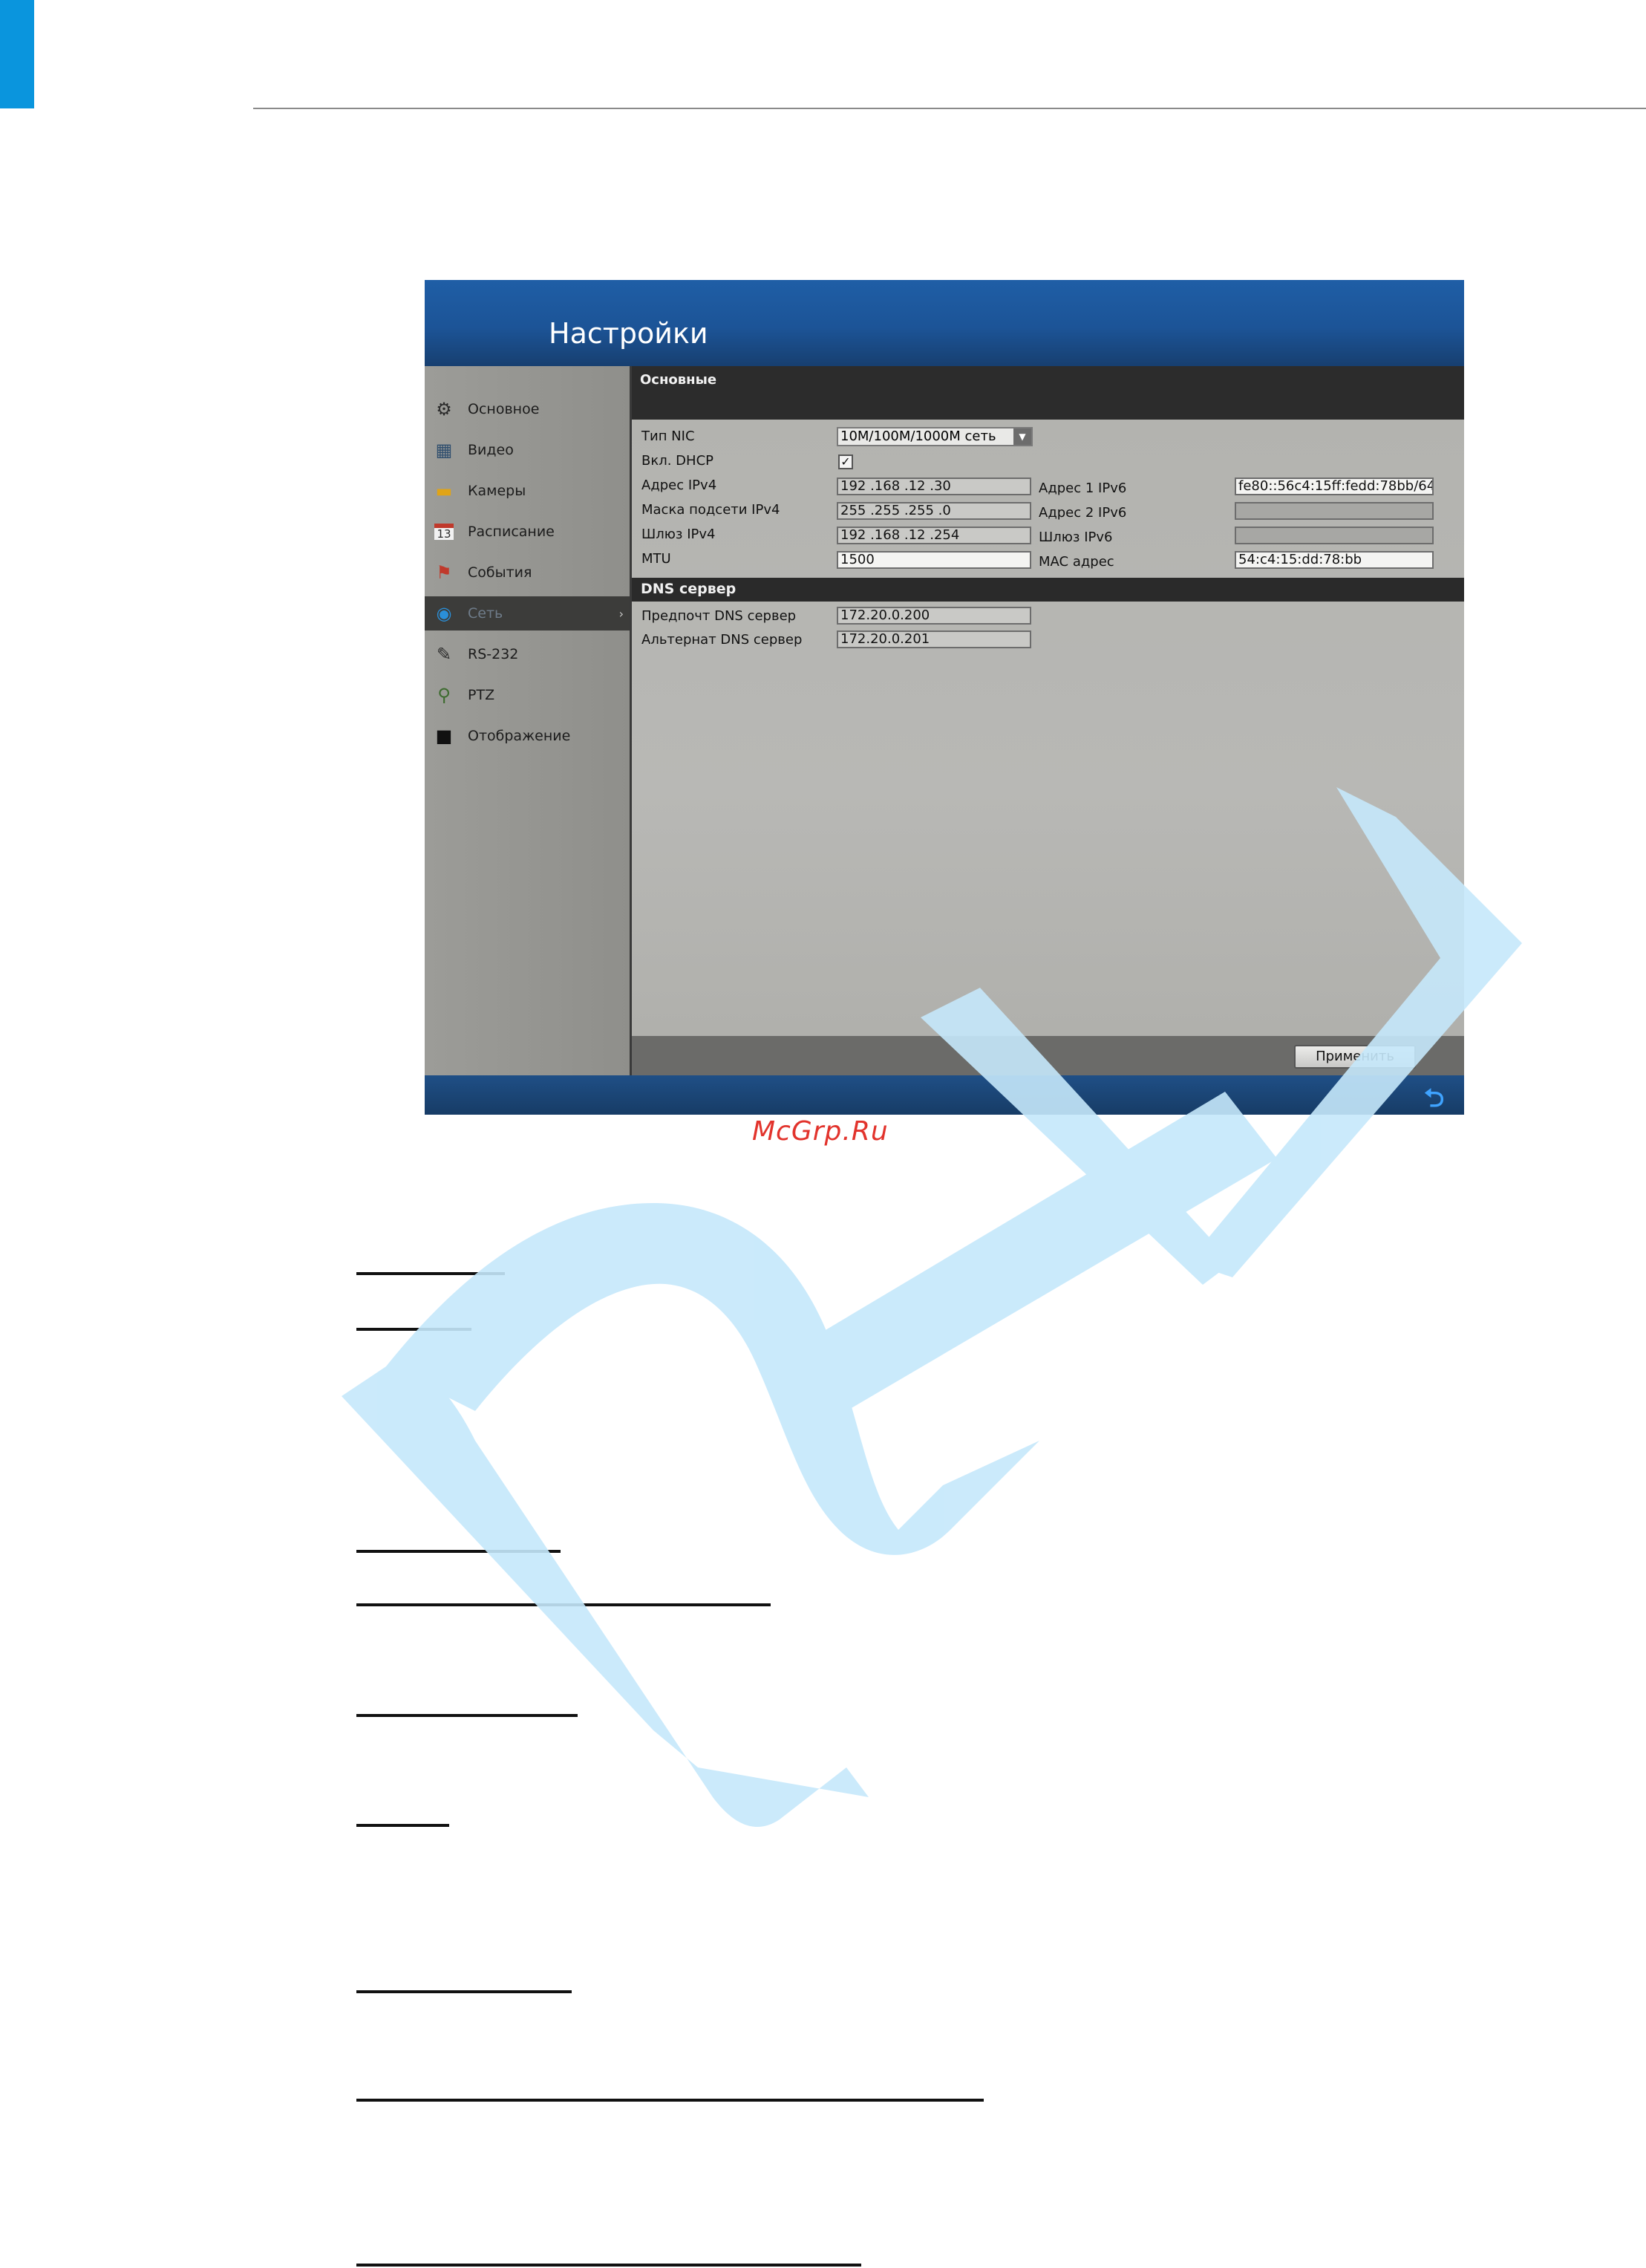  What do you see at coordinates (689, 589) in the screenshot?
I see `dns-section-title: DNS сервер` at bounding box center [689, 589].